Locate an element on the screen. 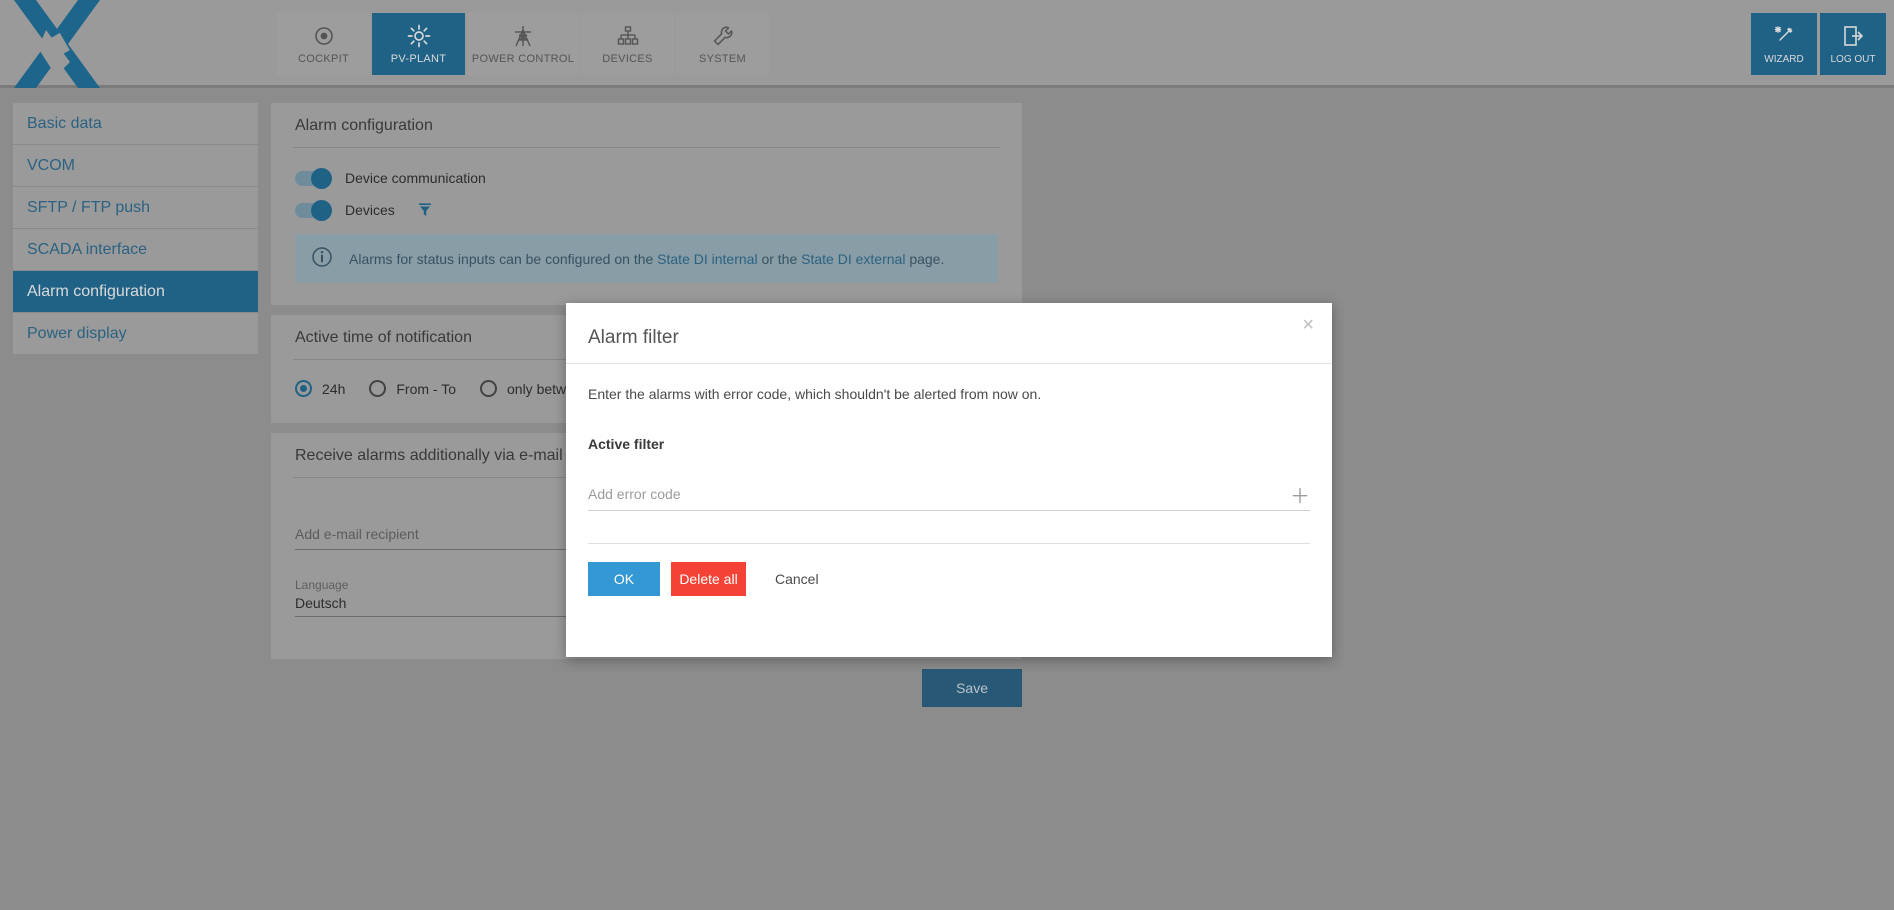 The image size is (1894, 910). dialog-title: Alarm filter is located at coordinates (949, 333).